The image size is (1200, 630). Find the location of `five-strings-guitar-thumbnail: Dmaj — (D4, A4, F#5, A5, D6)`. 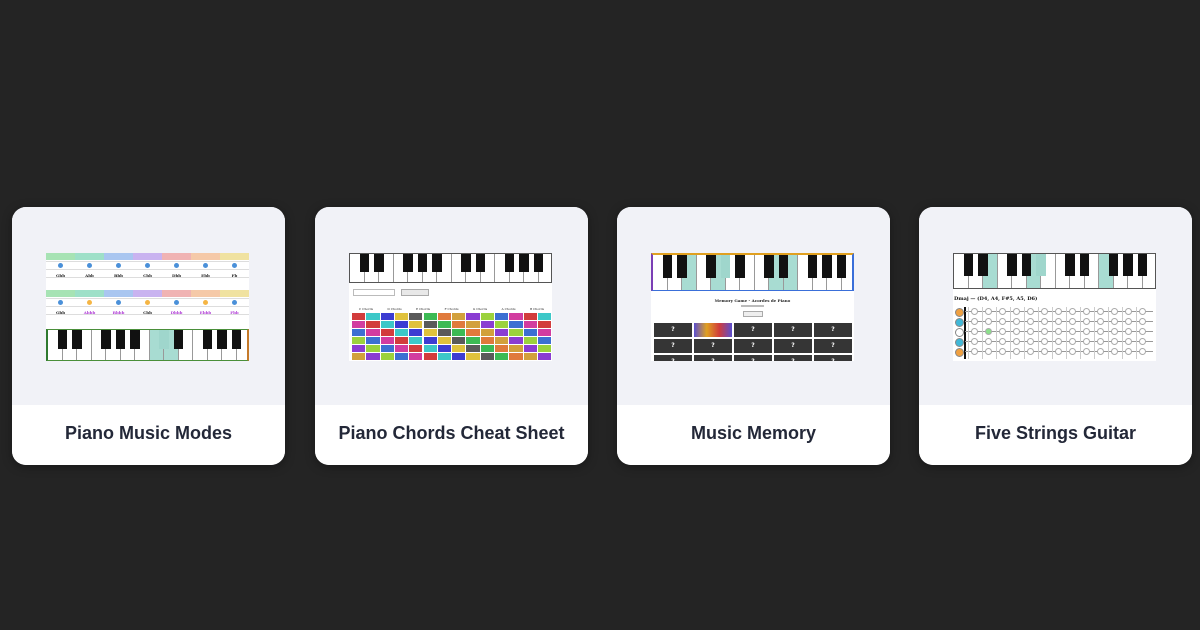

five-strings-guitar-thumbnail: Dmaj — (D4, A4, F#5, A5, D6) is located at coordinates (1054, 307).